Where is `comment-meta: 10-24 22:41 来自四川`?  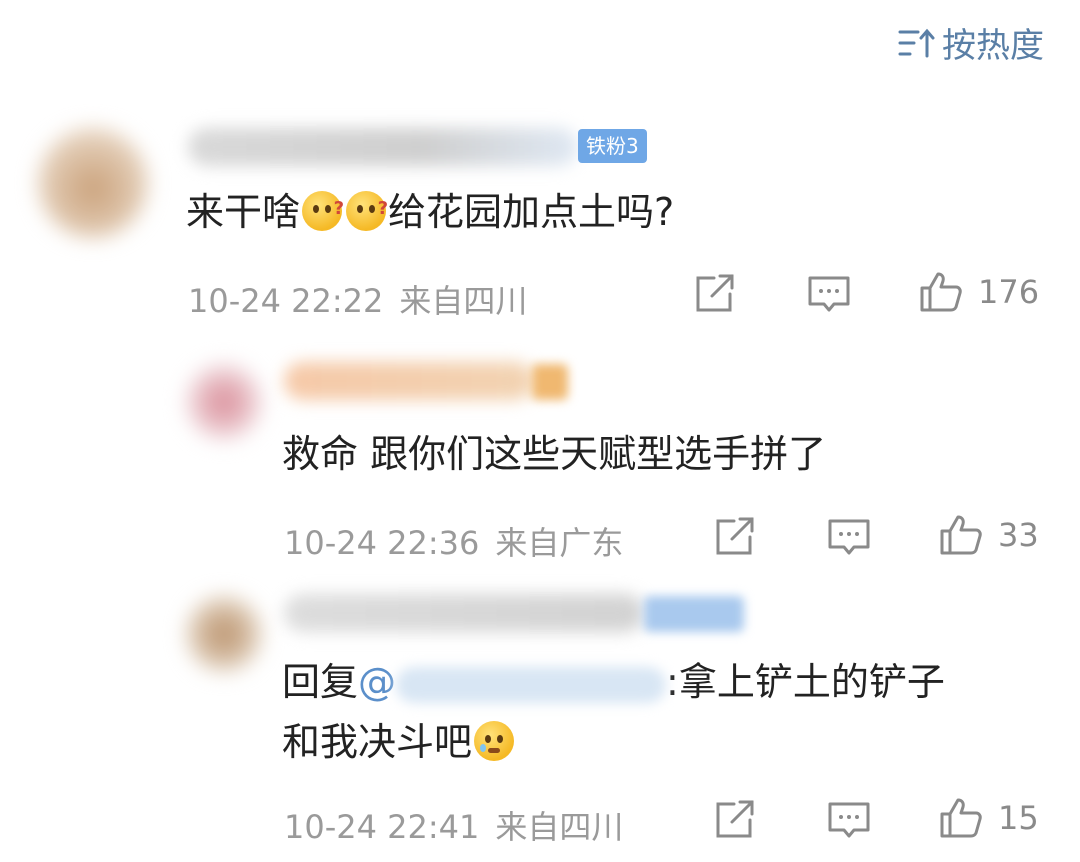
comment-meta: 10-24 22:41 来自四川 is located at coordinates (453, 825).